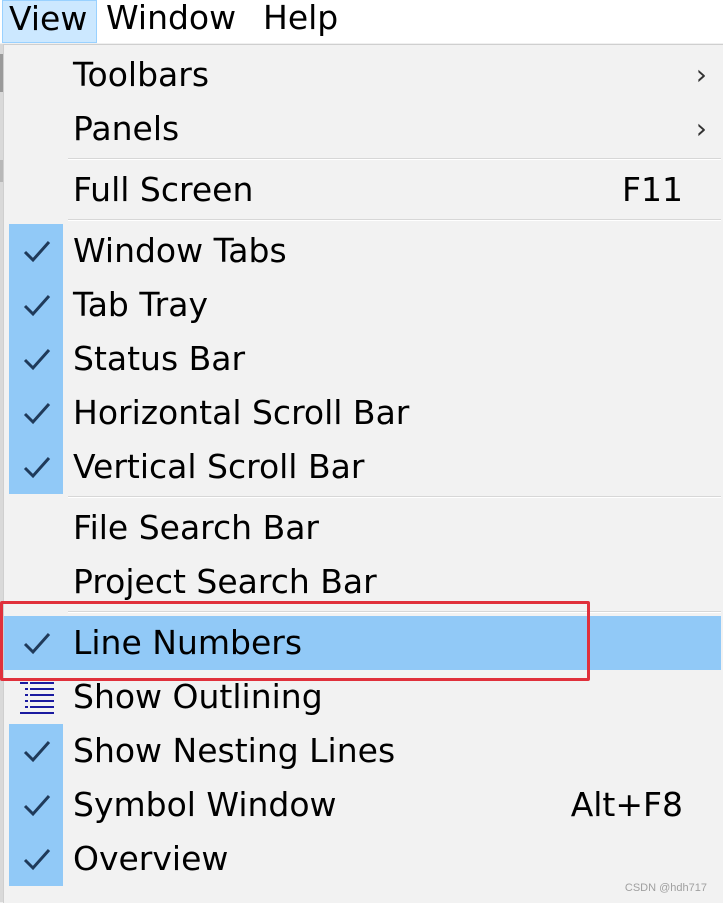  Describe the element at coordinates (140, 304) in the screenshot. I see `menu-item-label: Tab Tray` at that location.